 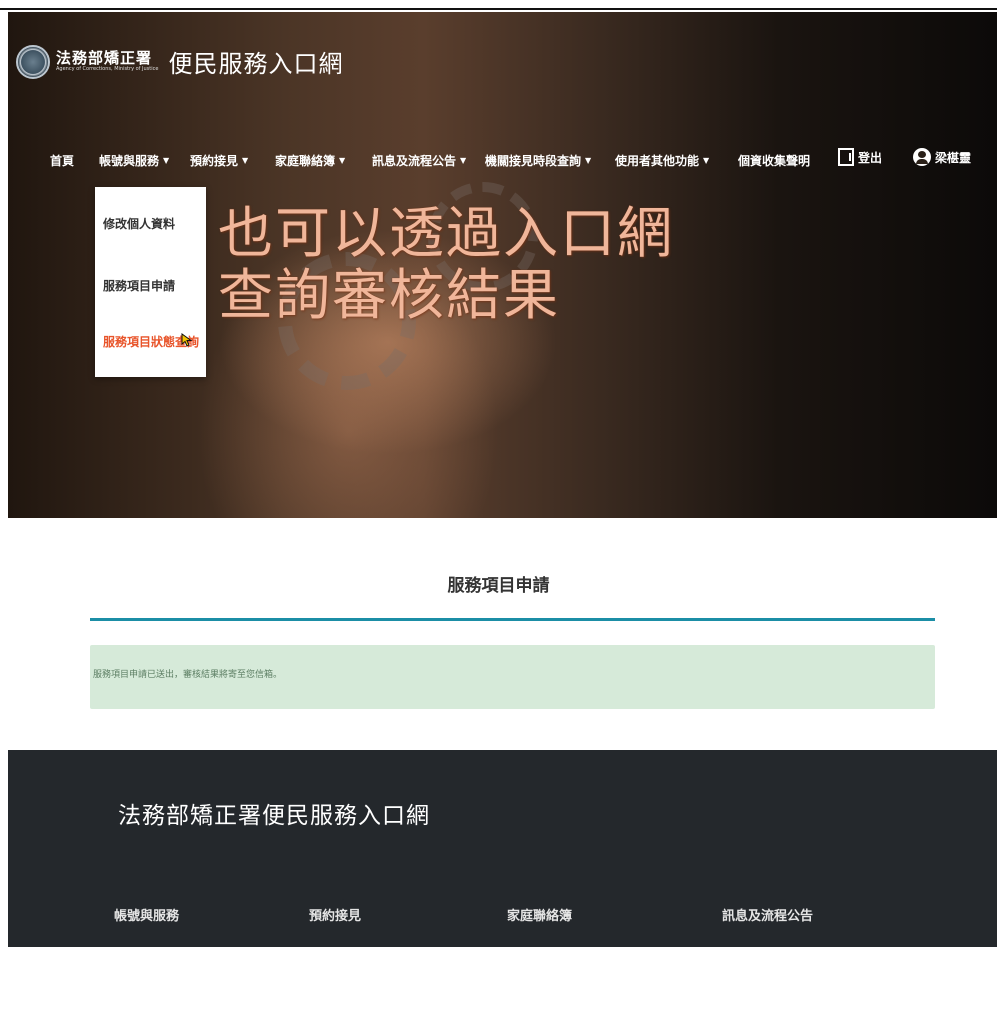 What do you see at coordinates (214, 161) in the screenshot?
I see `nav-visit-booking-label: 預約接見` at bounding box center [214, 161].